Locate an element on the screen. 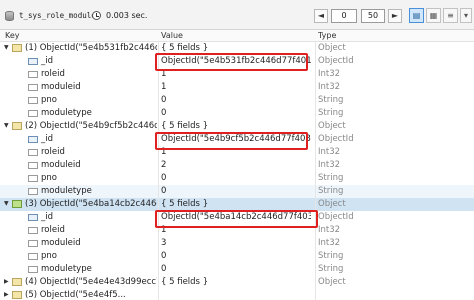  field-row: moduleid 2 Int32 is located at coordinates (237, 165).